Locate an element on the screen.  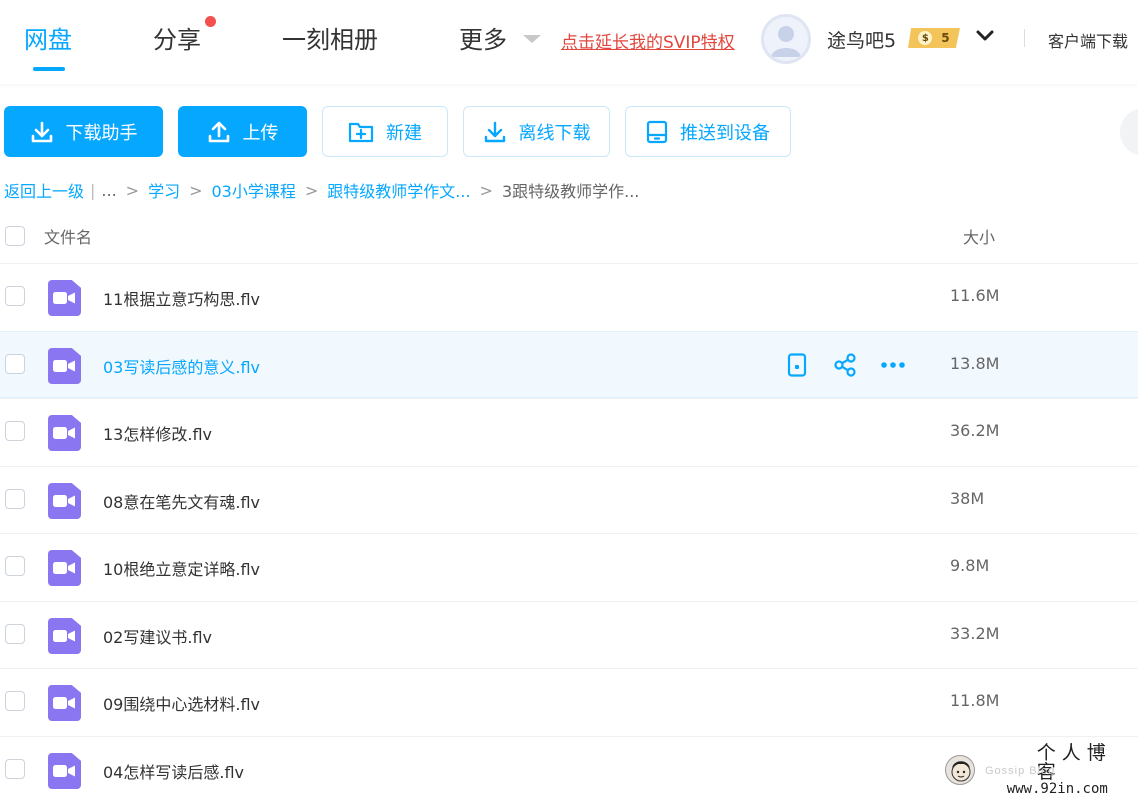
more-options-icon is located at coordinates (893, 365).